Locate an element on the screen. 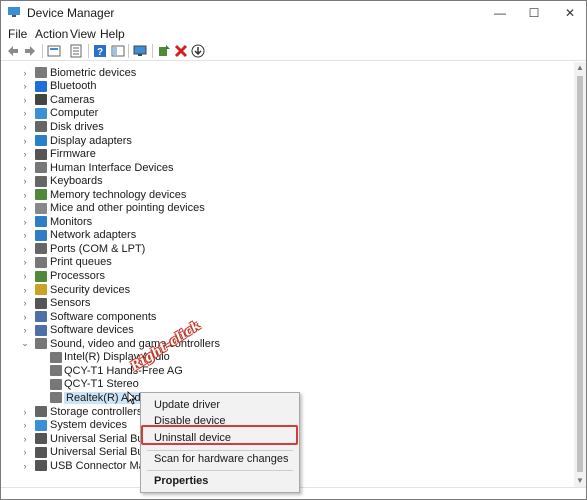 The height and width of the screenshot is (500, 587). menu-view: View is located at coordinates (83, 34).